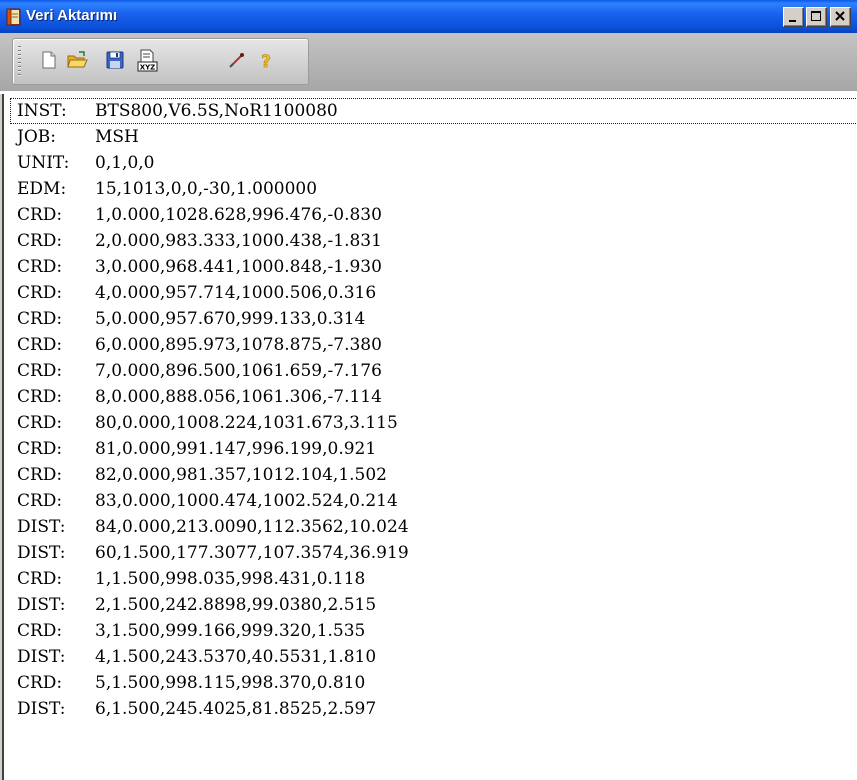 This screenshot has height=780, width=857. I want to click on text-line: CRD: 2,0.000,983.333,1000.438,-1.831, so click(433, 241).